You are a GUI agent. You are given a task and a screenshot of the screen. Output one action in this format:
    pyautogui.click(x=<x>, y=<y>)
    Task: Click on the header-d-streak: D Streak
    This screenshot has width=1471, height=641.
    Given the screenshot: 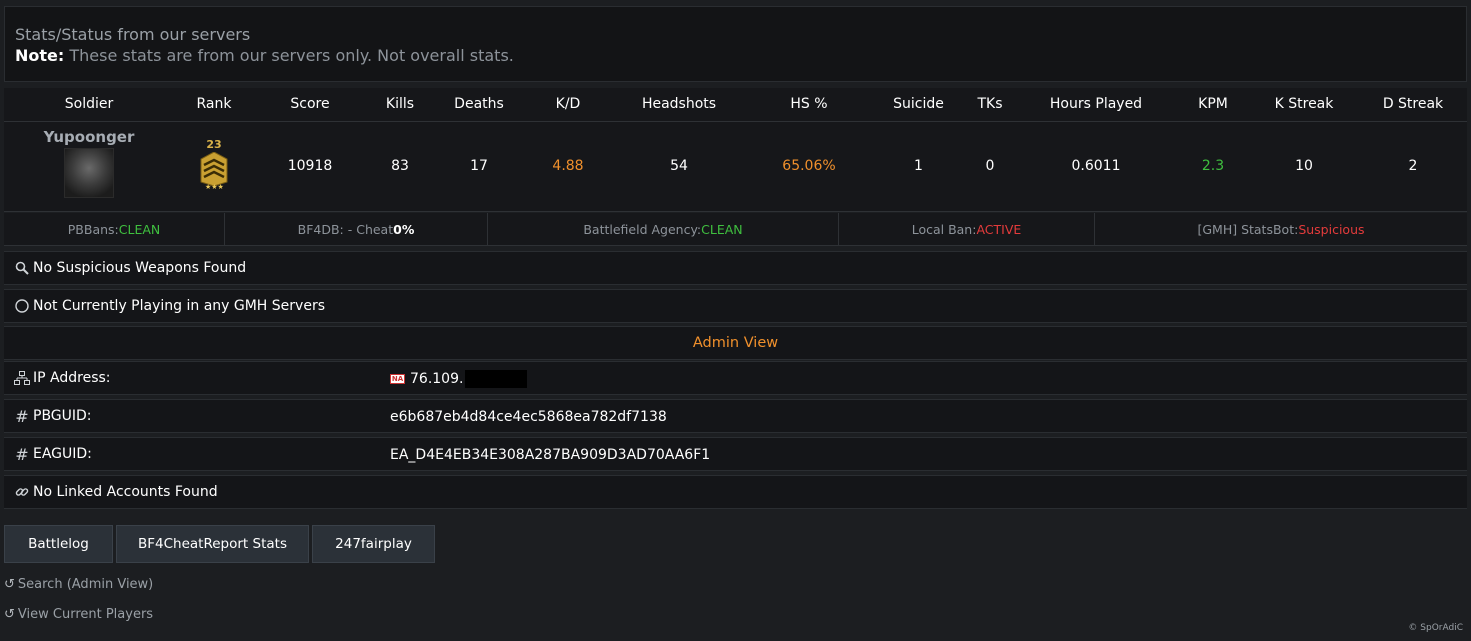 What is the action you would take?
    pyautogui.click(x=1413, y=105)
    